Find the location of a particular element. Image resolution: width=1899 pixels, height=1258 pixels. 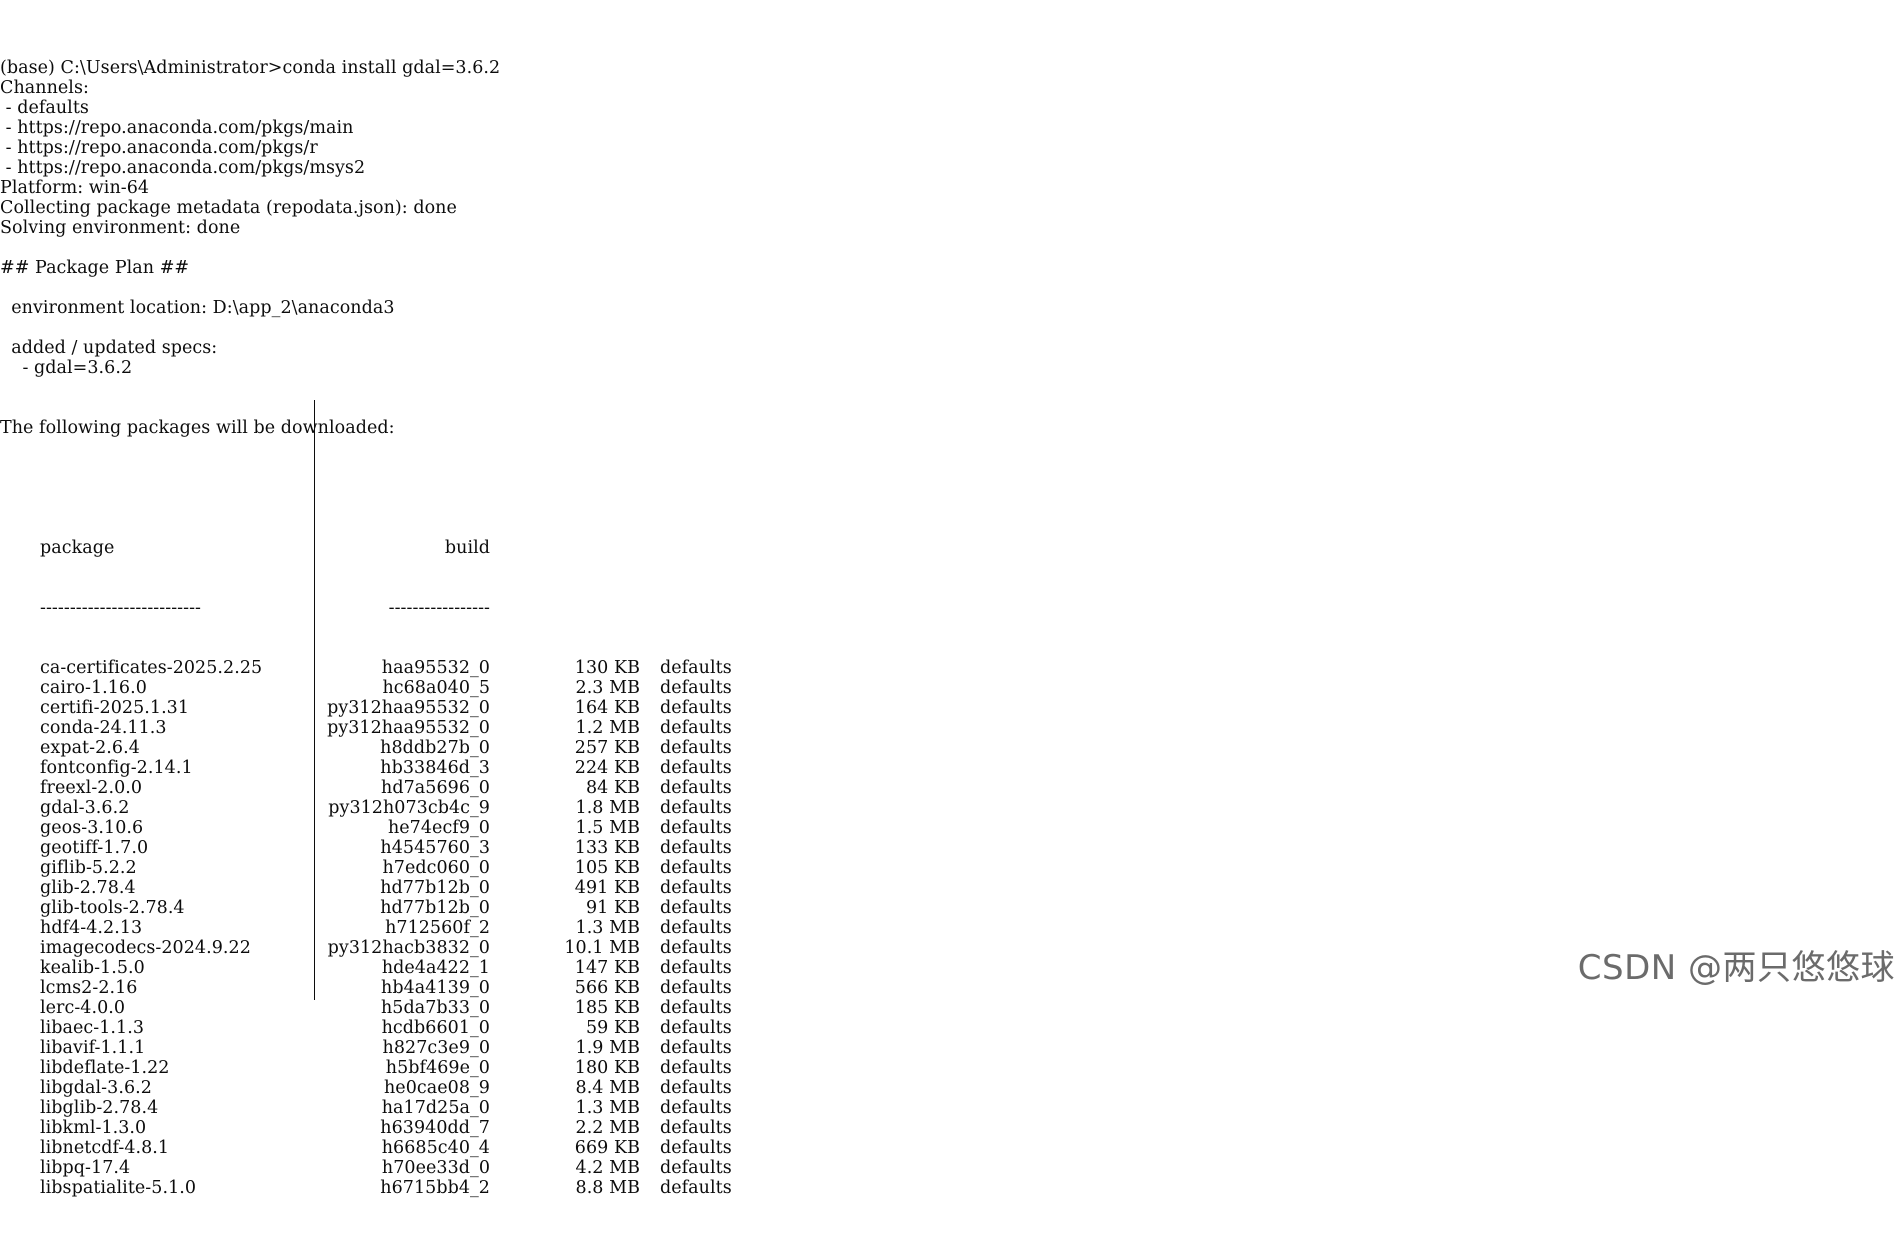

package-name: libaec-1.1.3 is located at coordinates (92, 1028).